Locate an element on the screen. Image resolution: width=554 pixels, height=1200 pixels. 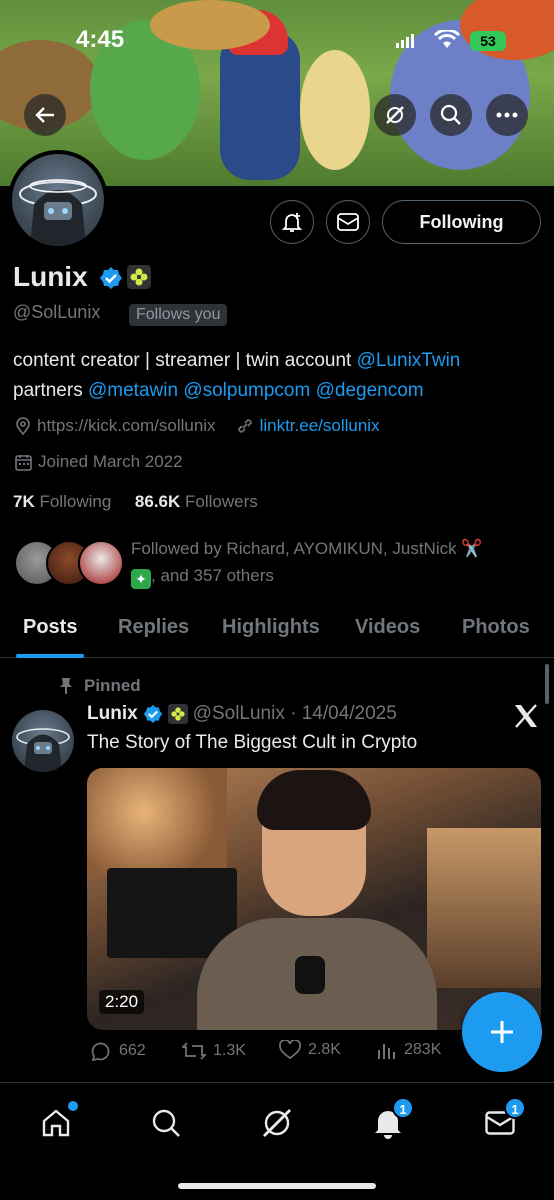
views-button: 283K is located at coordinates (409, 1050).